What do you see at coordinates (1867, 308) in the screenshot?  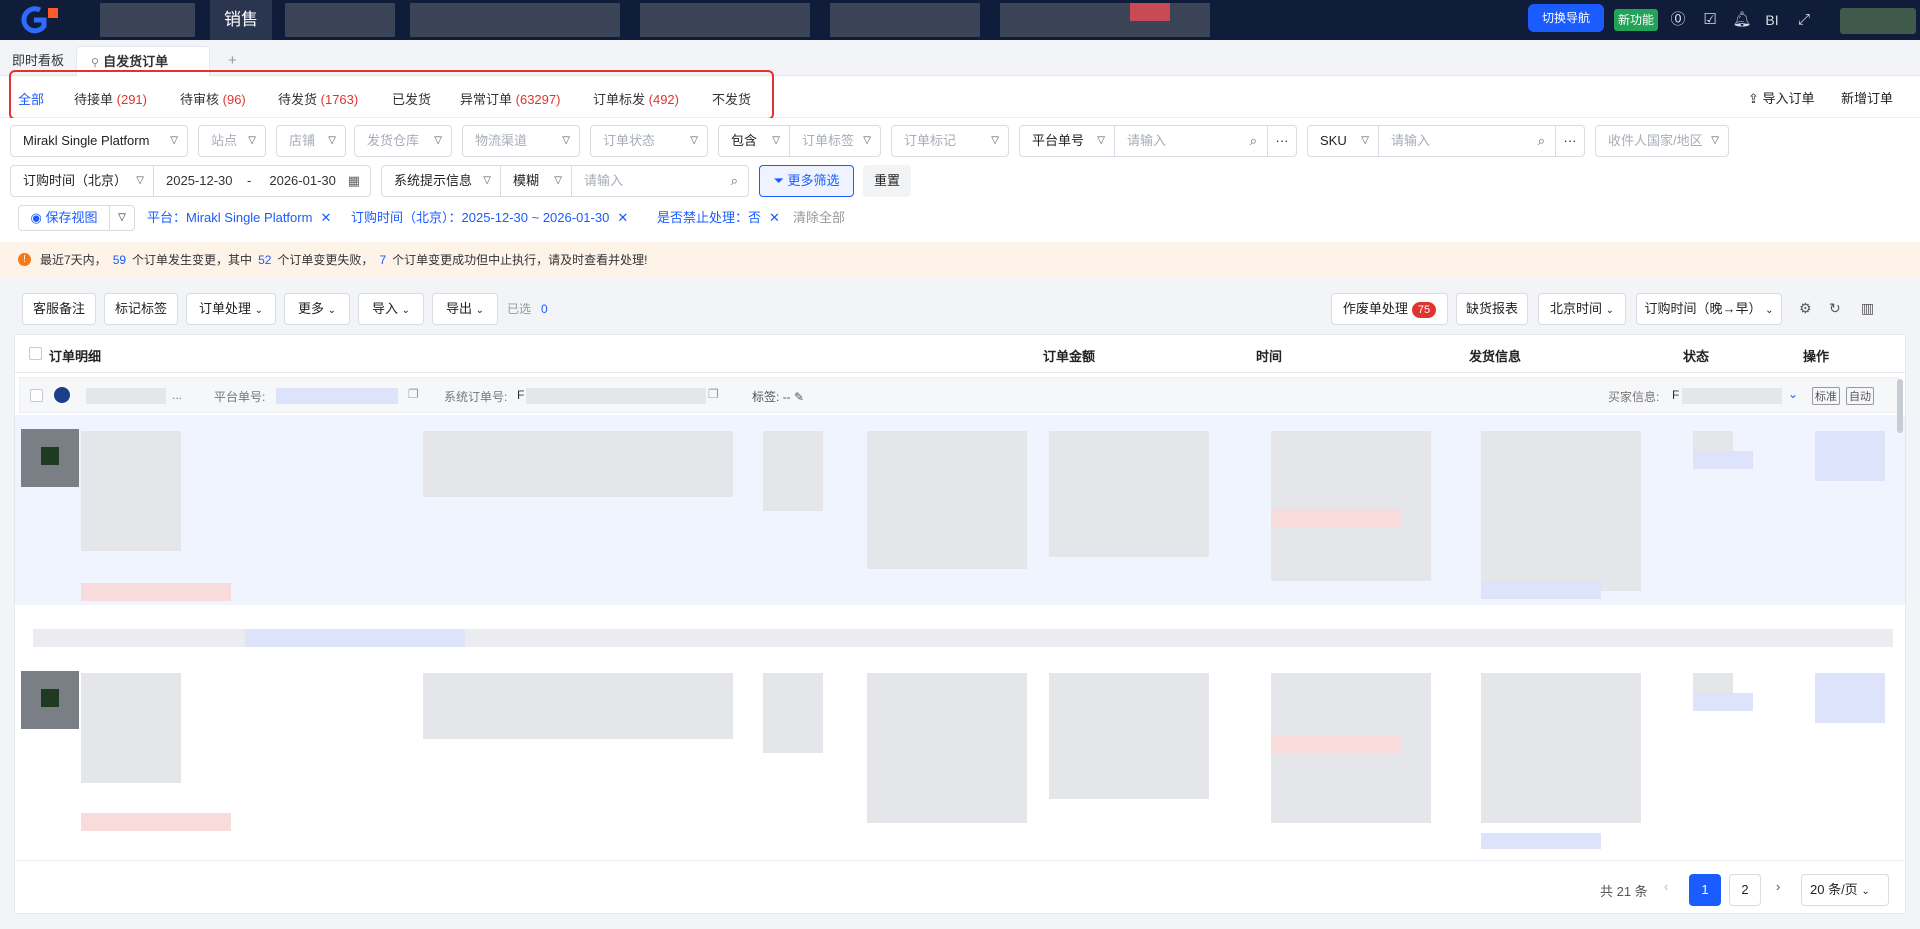 I see `layout-icon: ▥` at bounding box center [1867, 308].